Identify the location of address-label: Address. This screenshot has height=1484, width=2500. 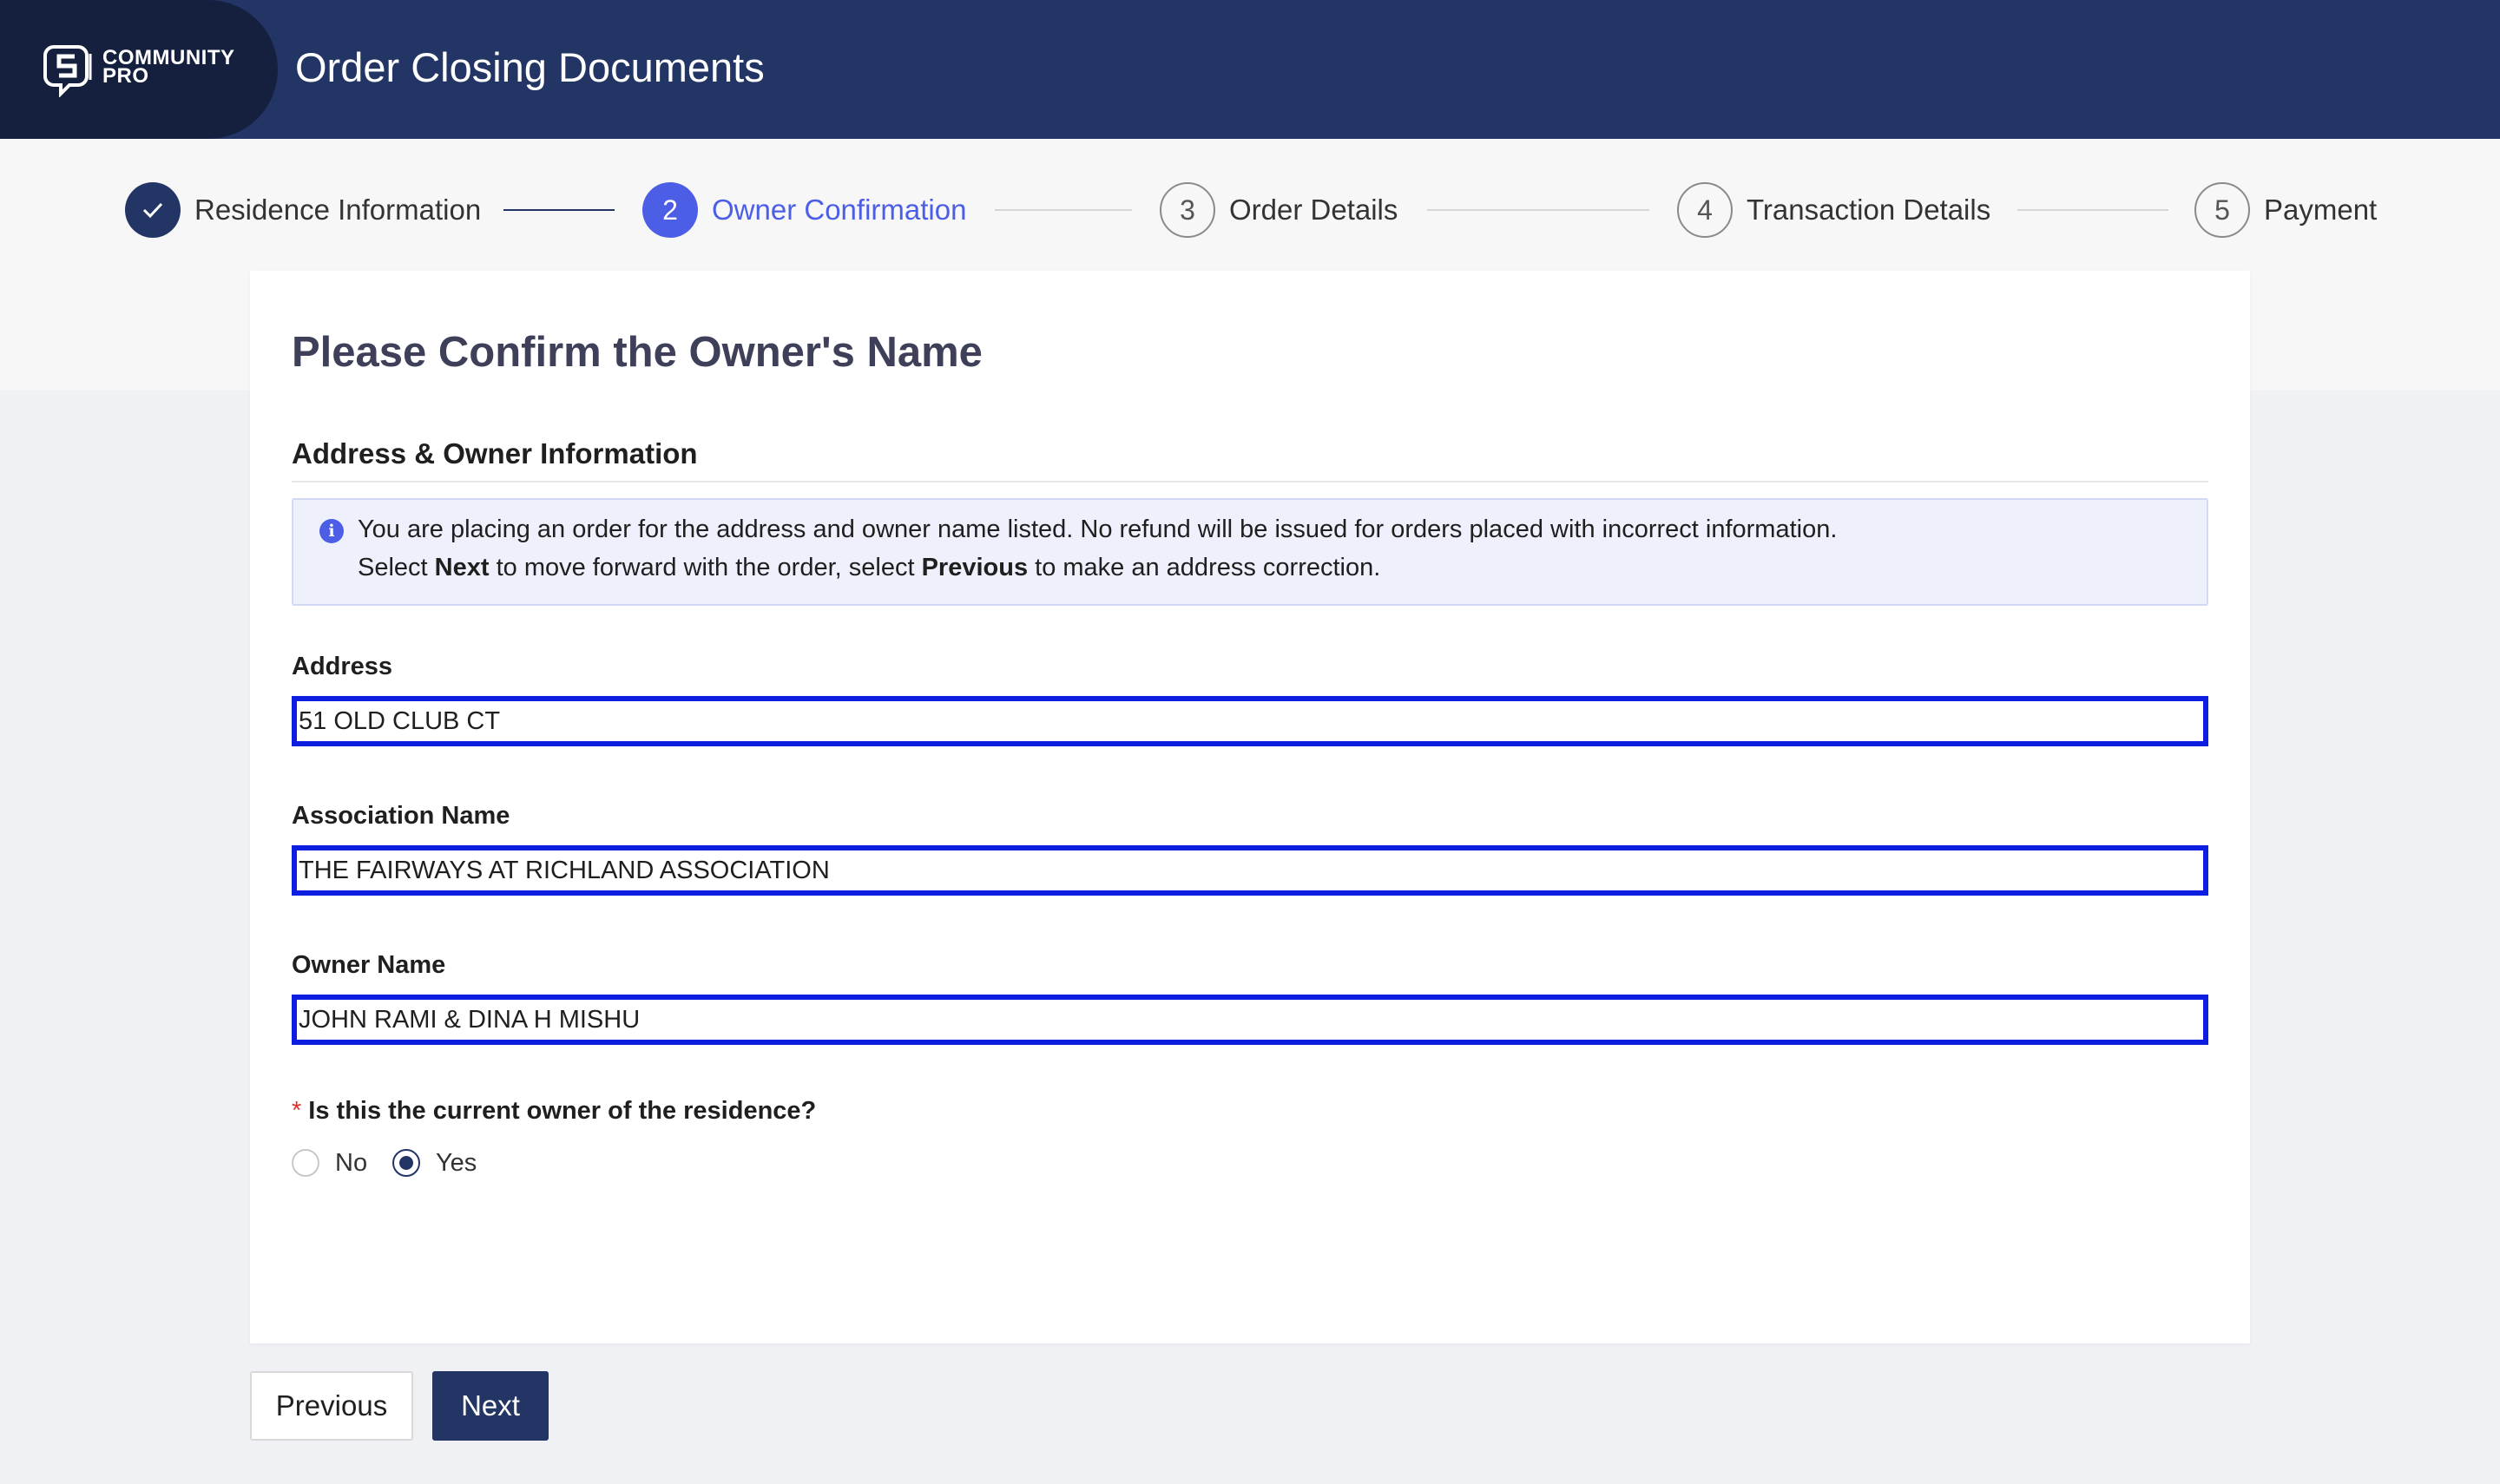
(342, 667).